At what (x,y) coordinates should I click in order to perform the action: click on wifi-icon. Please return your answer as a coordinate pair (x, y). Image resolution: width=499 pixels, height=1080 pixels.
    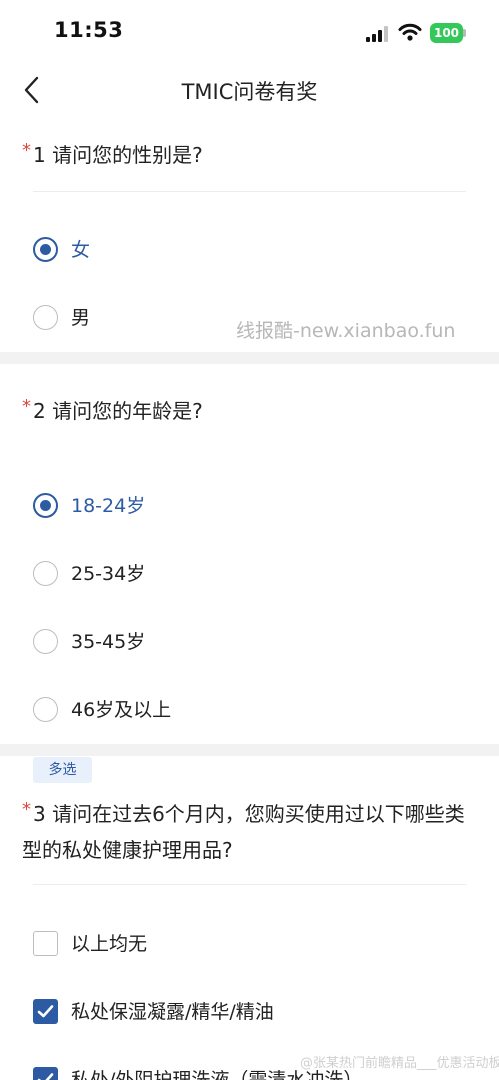
    Looking at the image, I should click on (410, 32).